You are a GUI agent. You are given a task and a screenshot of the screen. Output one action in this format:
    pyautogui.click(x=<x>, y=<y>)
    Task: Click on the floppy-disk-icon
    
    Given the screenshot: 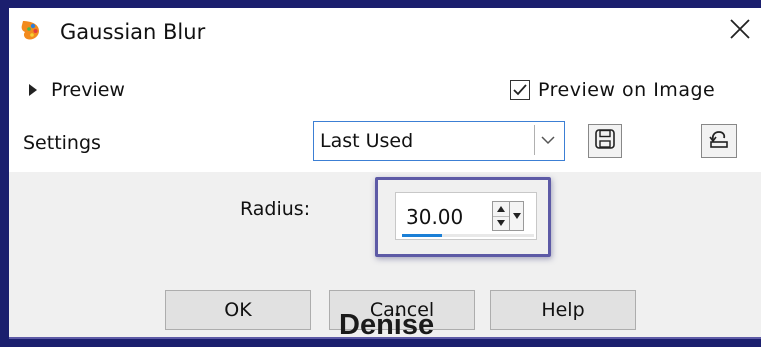 What is the action you would take?
    pyautogui.click(x=605, y=141)
    